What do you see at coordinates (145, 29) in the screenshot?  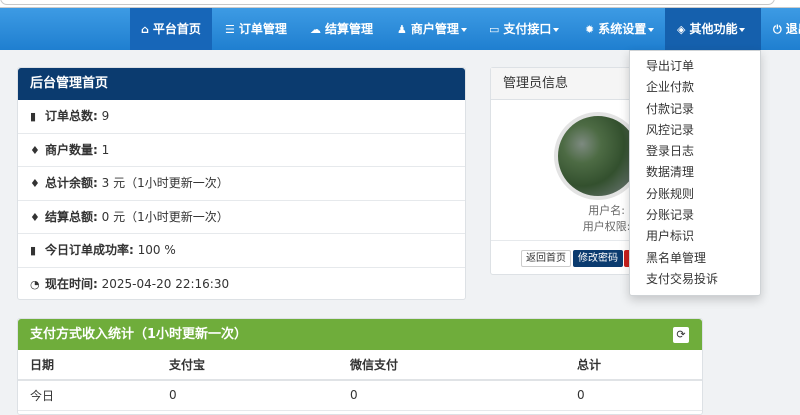 I see `home-icon: ⌂` at bounding box center [145, 29].